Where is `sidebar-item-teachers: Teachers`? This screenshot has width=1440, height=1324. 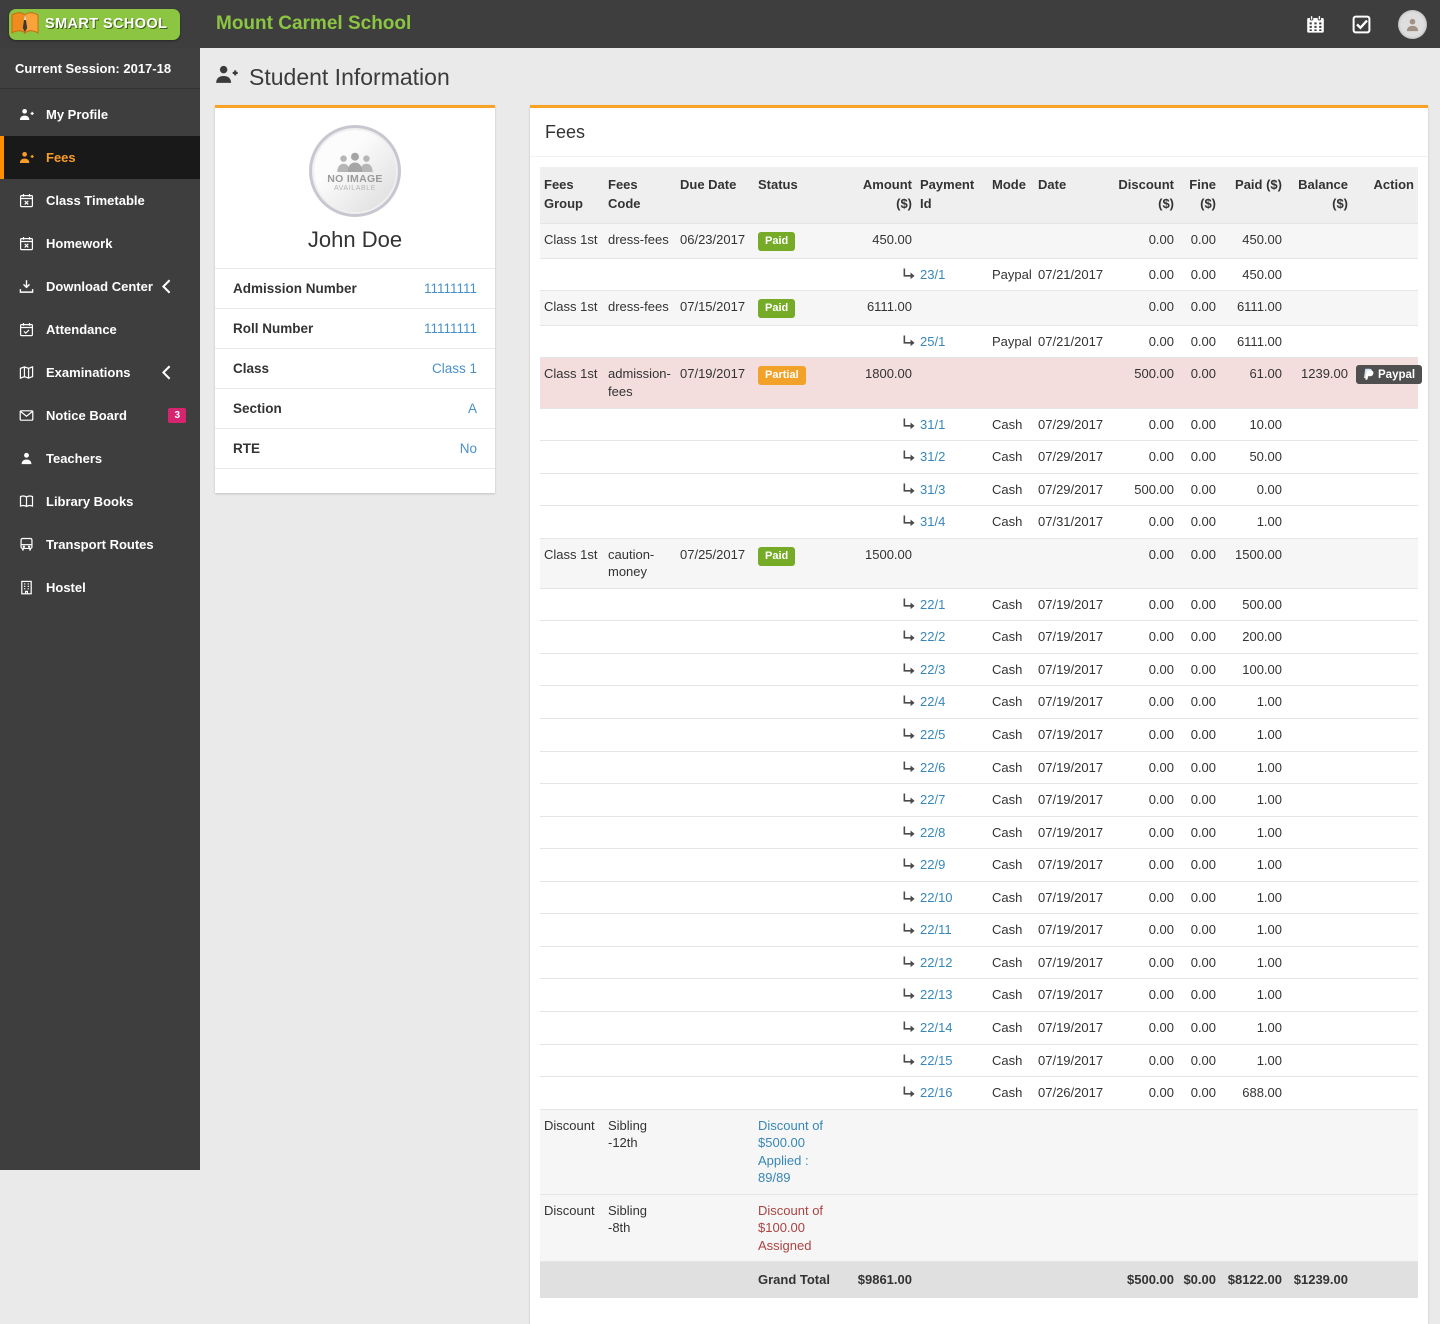
sidebar-item-teachers: Teachers is located at coordinates (100, 458).